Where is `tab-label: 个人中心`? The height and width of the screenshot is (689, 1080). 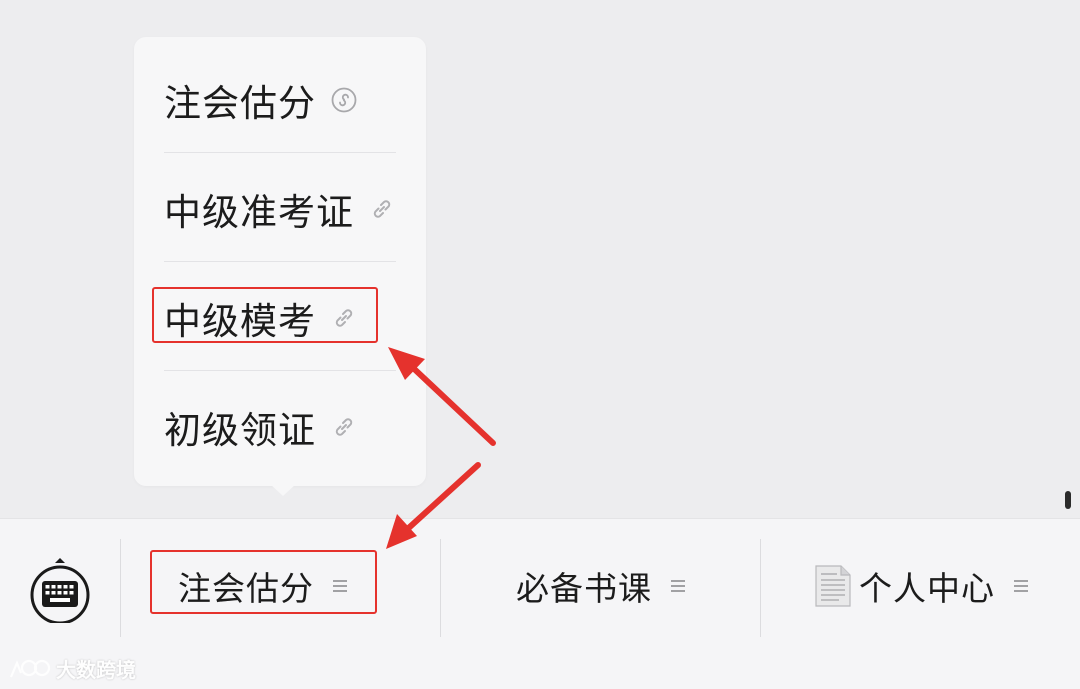
tab-label: 个人中心 is located at coordinates (927, 588).